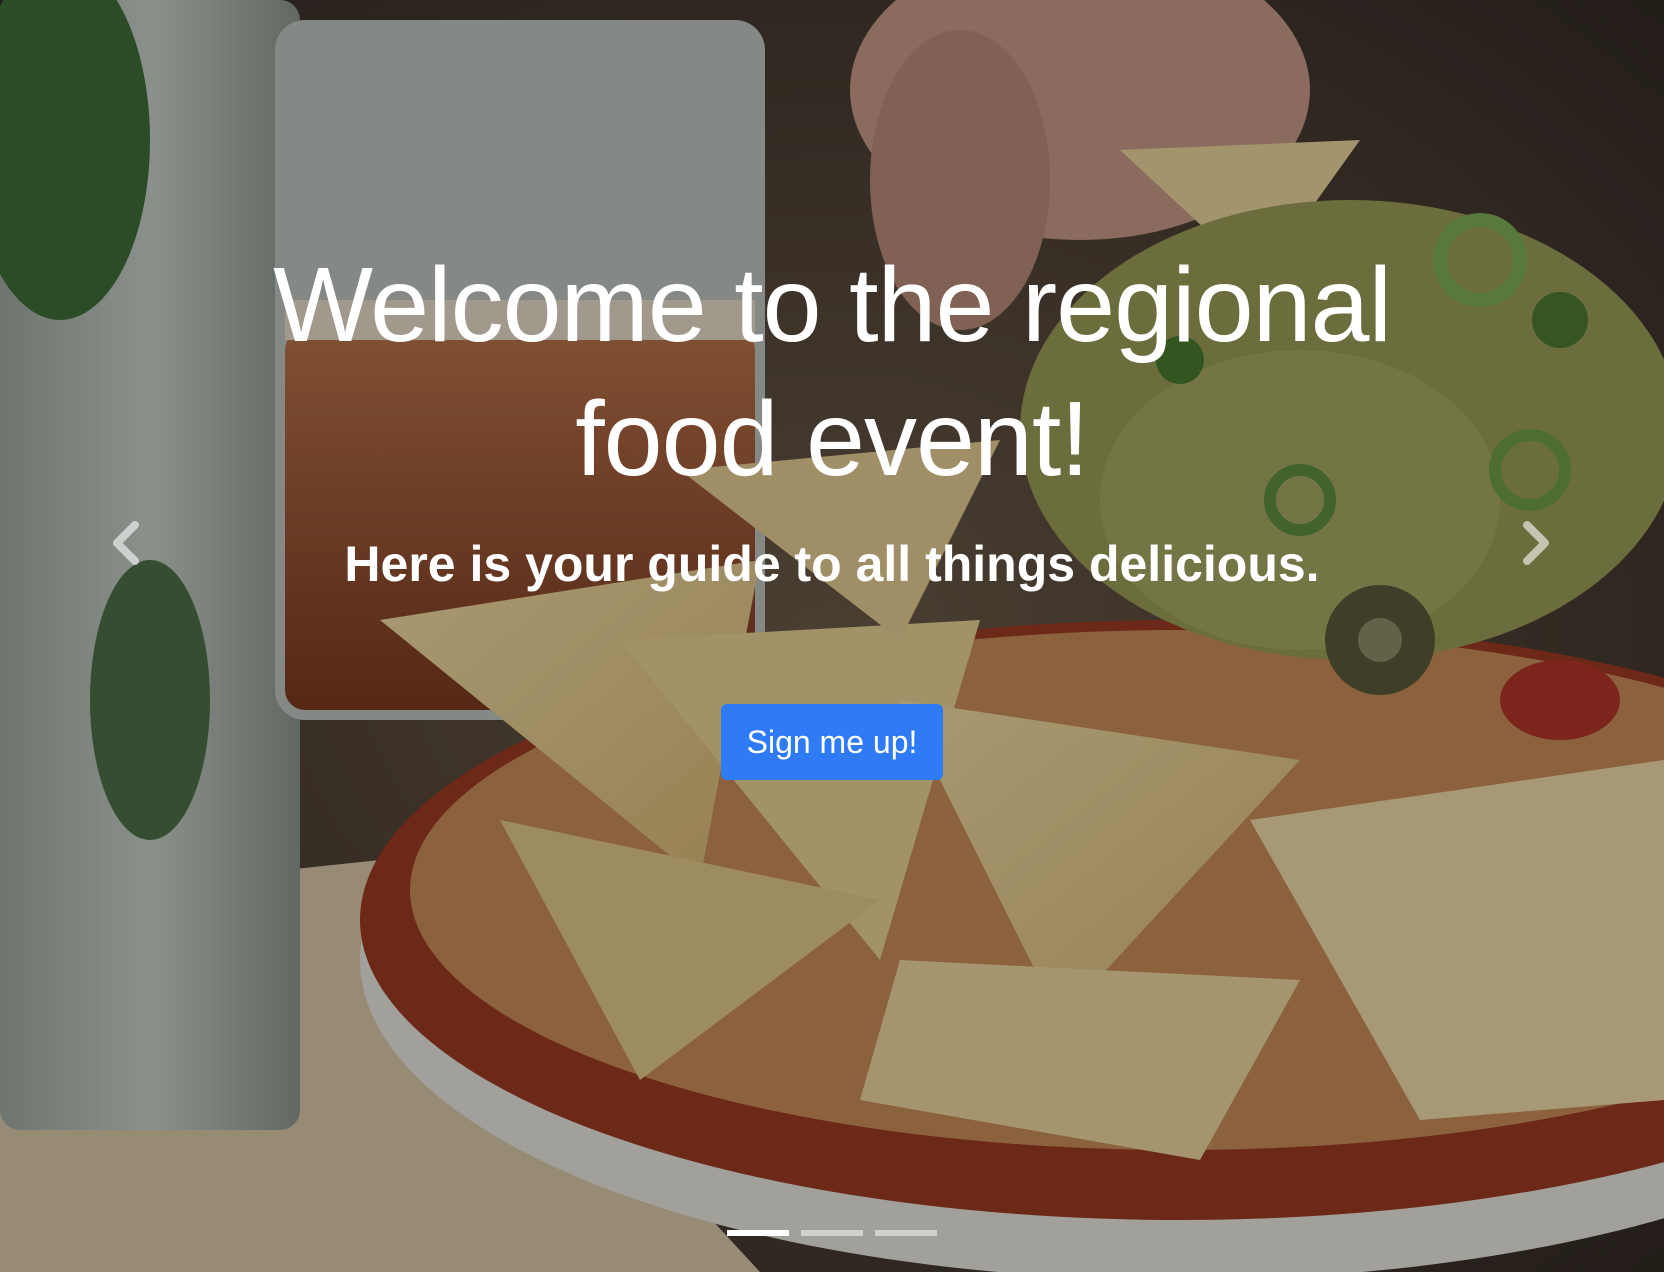  Describe the element at coordinates (832, 372) in the screenshot. I see `hero-title: Welcome to the regional food event!` at that location.